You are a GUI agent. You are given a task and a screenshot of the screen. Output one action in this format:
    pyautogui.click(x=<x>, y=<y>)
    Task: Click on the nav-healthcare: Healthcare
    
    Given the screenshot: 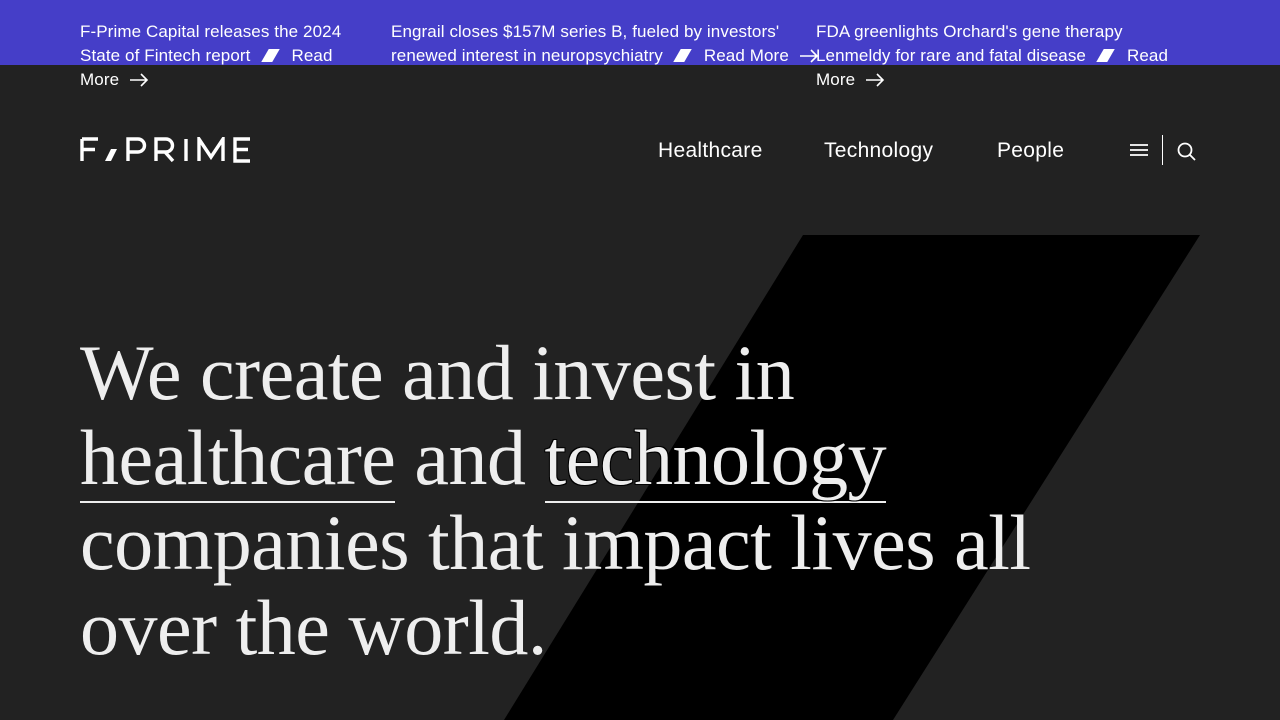 What is the action you would take?
    pyautogui.click(x=710, y=151)
    